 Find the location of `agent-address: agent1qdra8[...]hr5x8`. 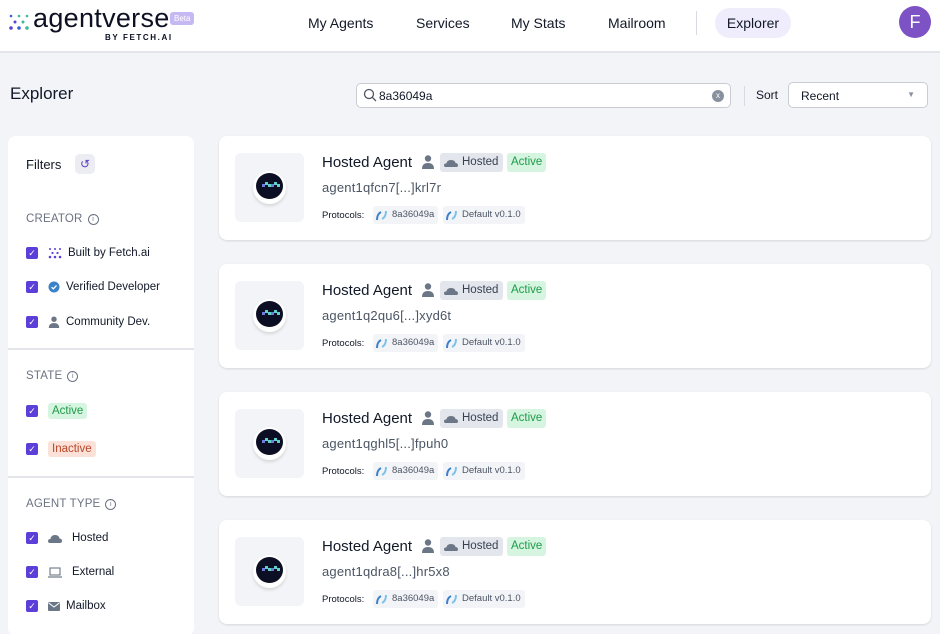

agent-address: agent1qdra8[...]hr5x8 is located at coordinates (386, 571).